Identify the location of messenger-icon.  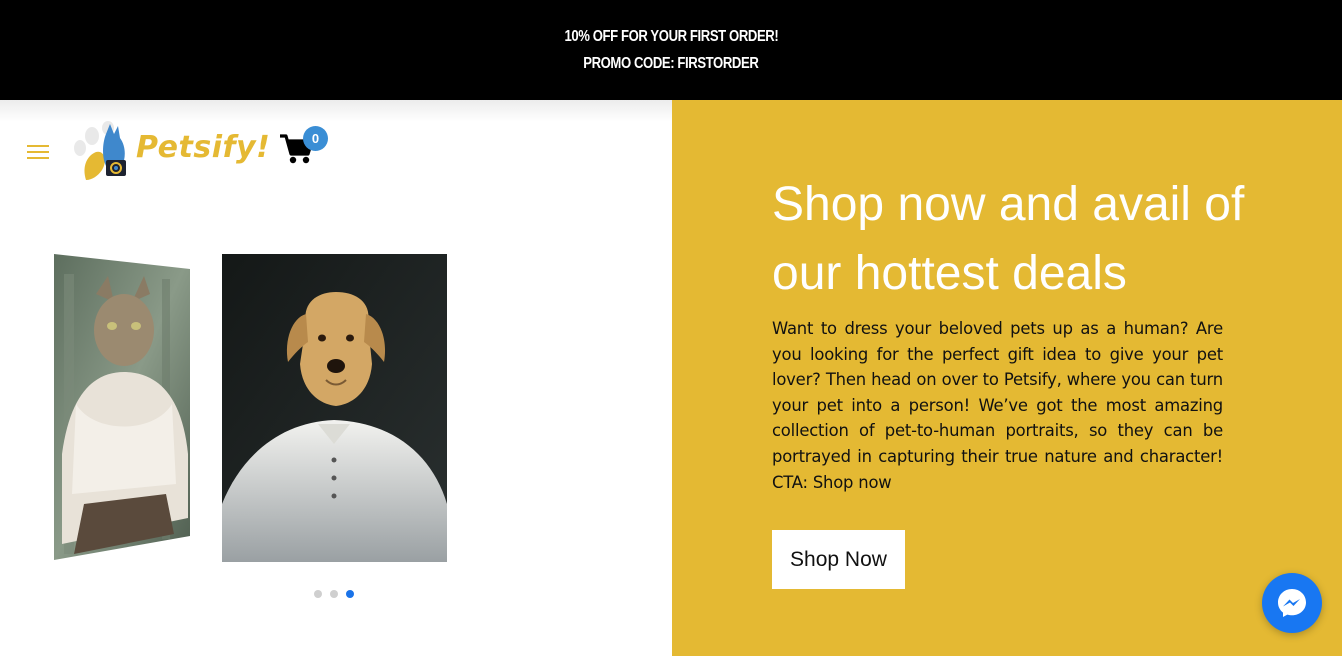
(1292, 603).